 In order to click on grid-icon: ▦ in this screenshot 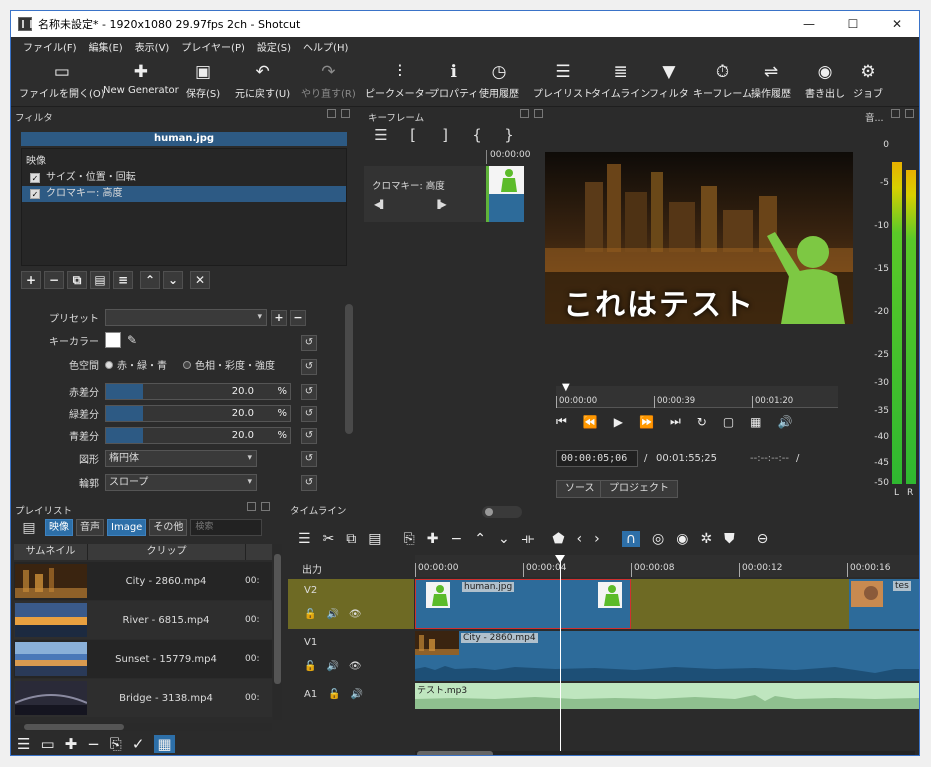, I will do `click(755, 422)`.